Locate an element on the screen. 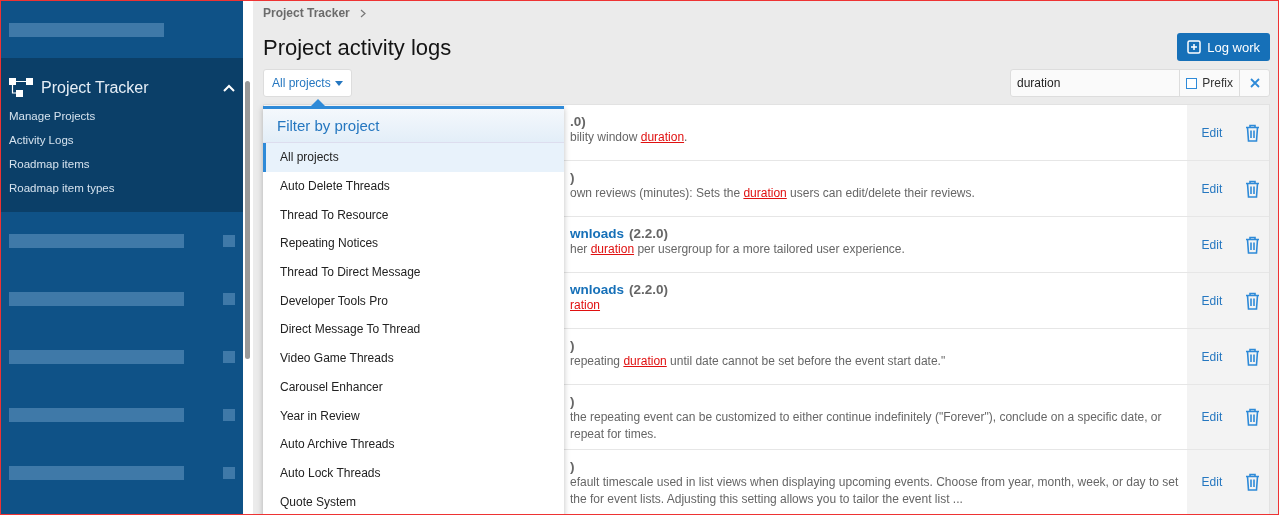 The width and height of the screenshot is (1279, 515). plus-square-icon is located at coordinates (1194, 47).